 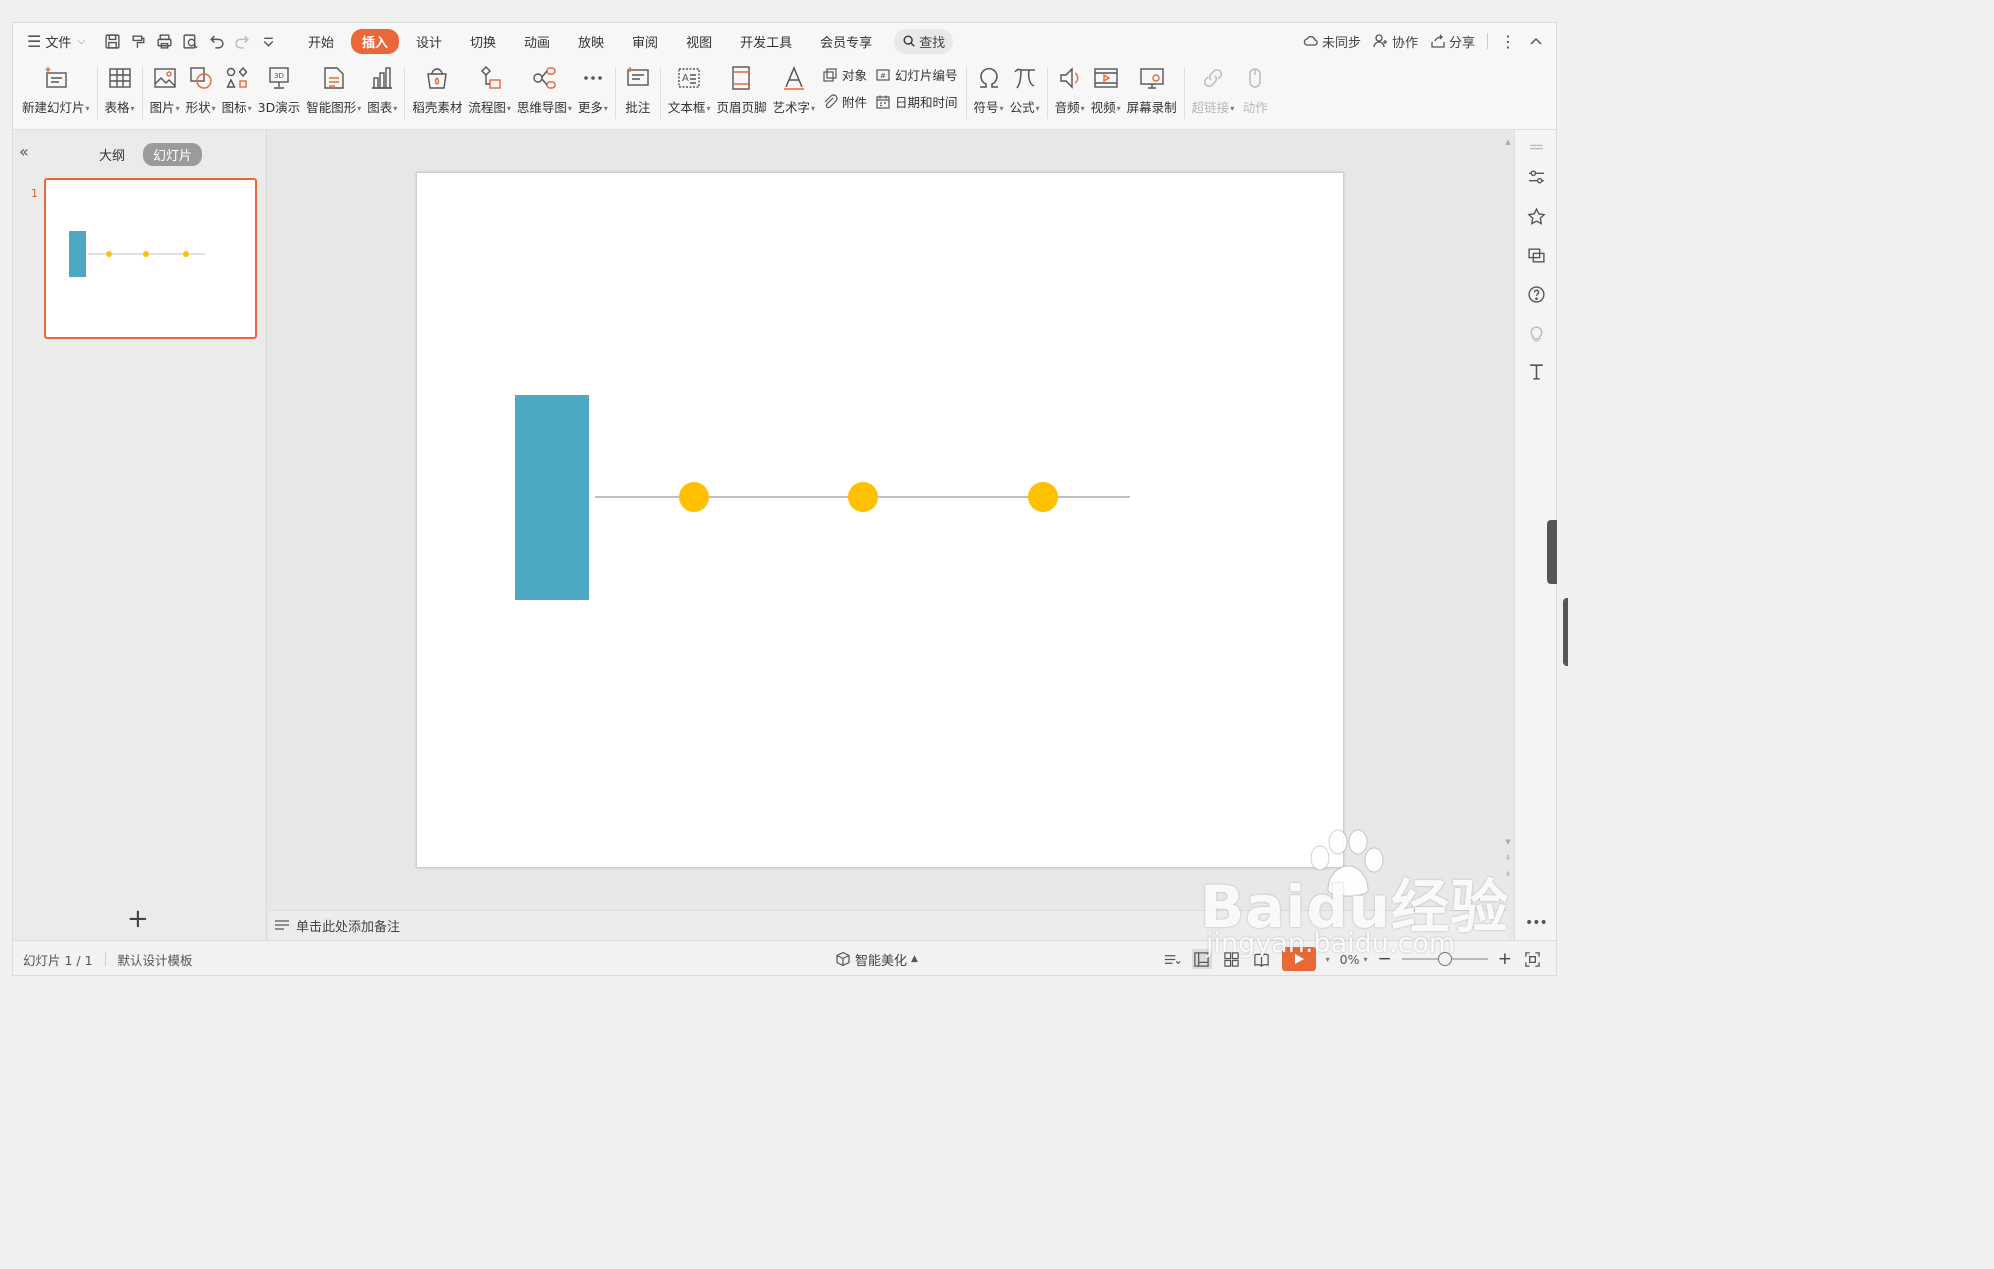 What do you see at coordinates (1508, 528) in the screenshot?
I see `vertical-scrollbar: ▲ ▼ ⇞ ⇟` at bounding box center [1508, 528].